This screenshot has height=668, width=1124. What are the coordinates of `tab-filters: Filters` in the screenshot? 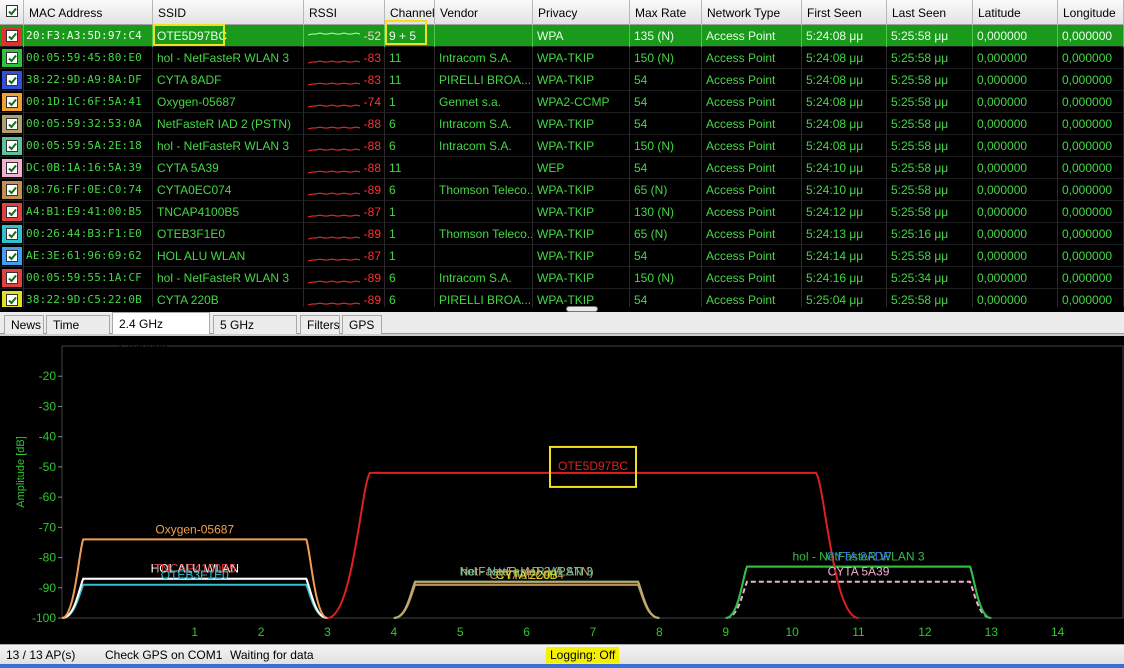 It's located at (320, 324).